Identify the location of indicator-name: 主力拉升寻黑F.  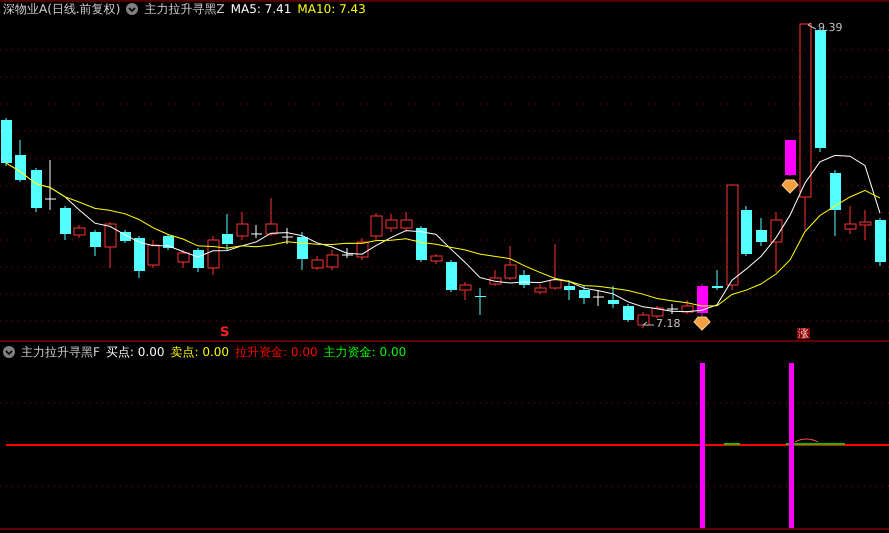
(60, 352).